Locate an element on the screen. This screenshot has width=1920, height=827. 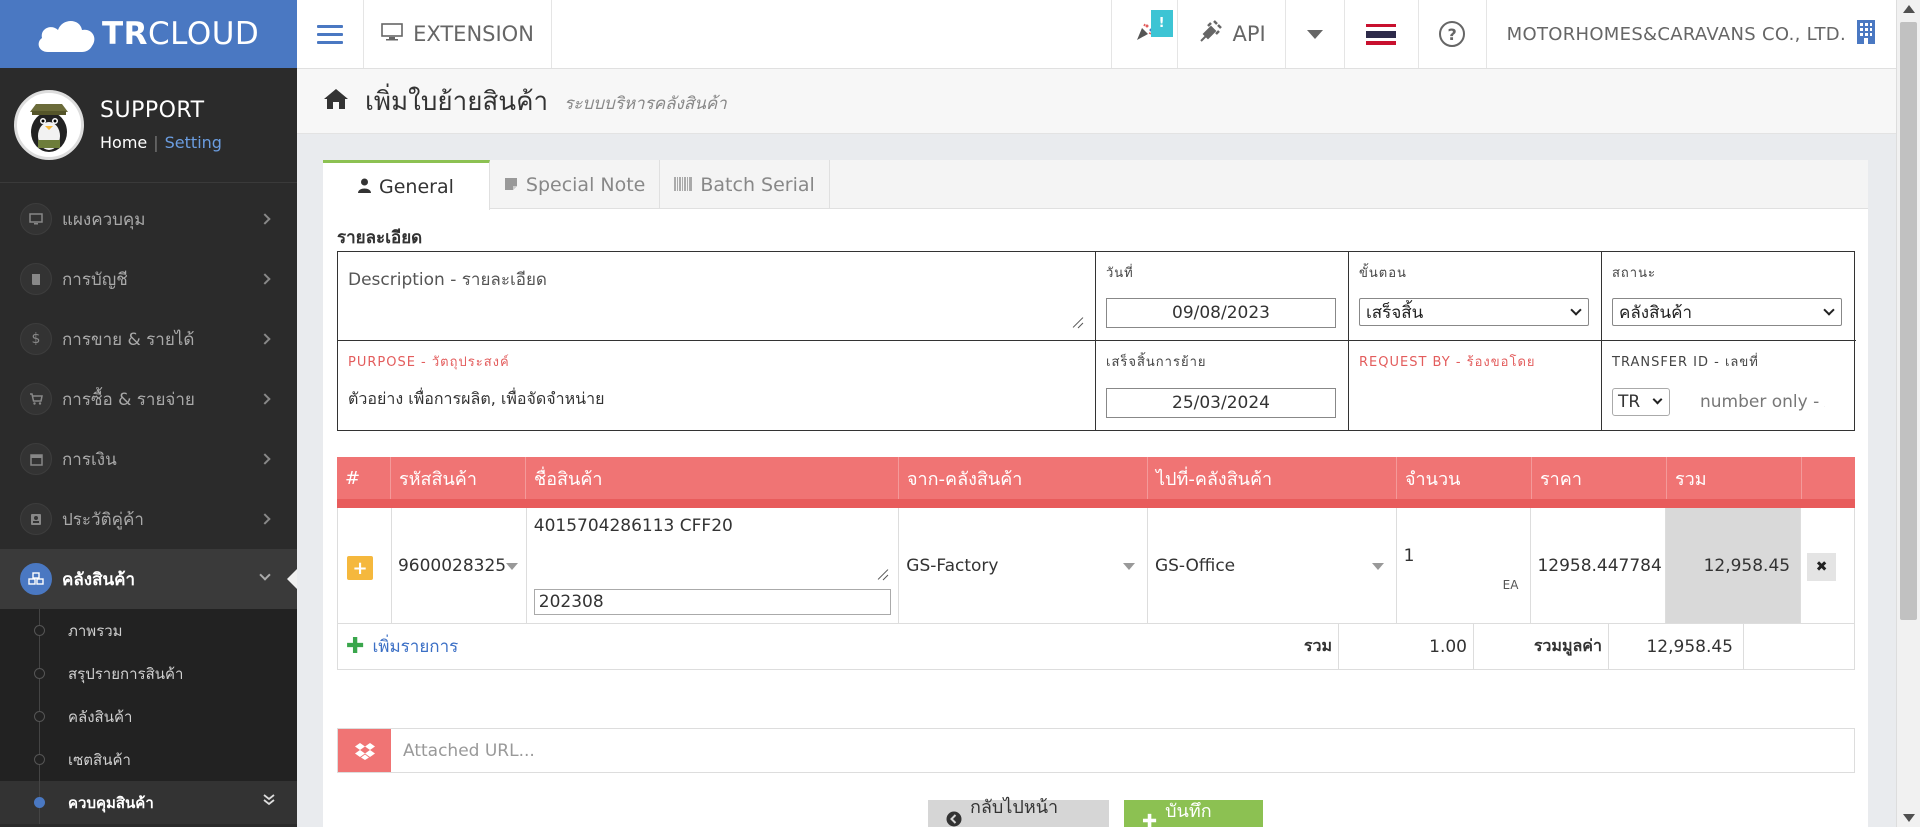
back-button: กลับไปหน้าหลัก is located at coordinates (1018, 812).